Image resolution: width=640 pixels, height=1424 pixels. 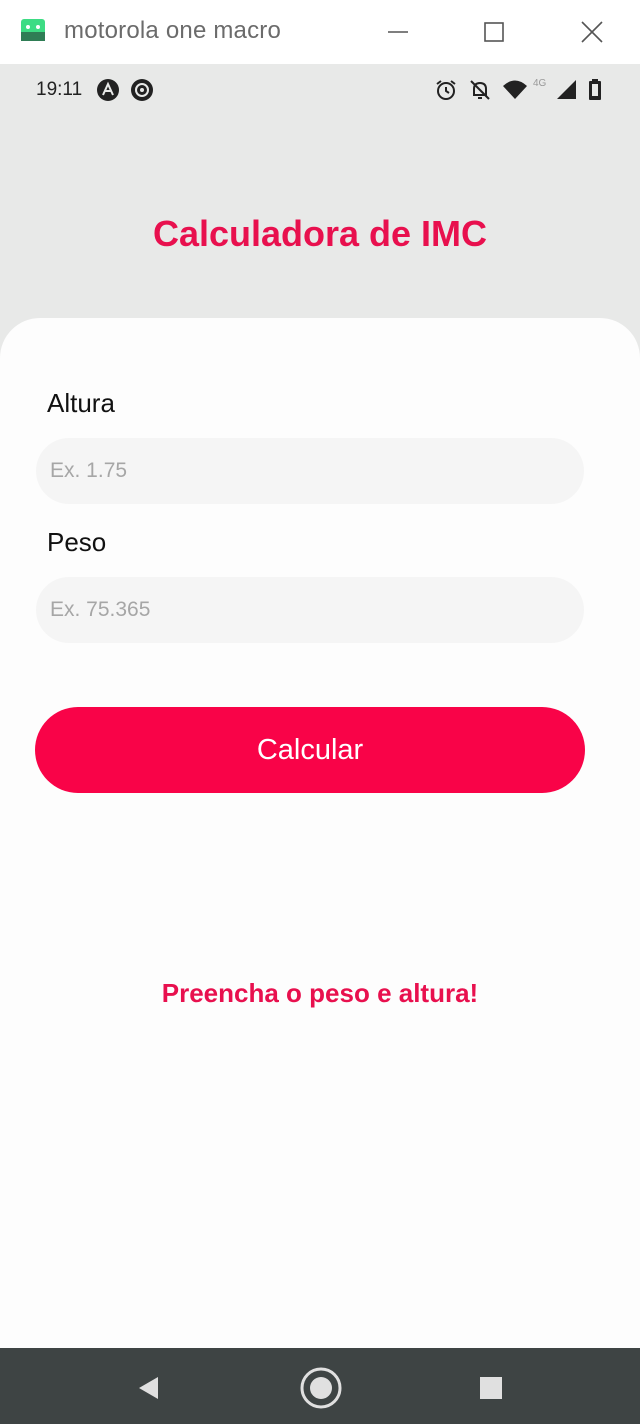 I want to click on network-type: 4G, so click(x=540, y=83).